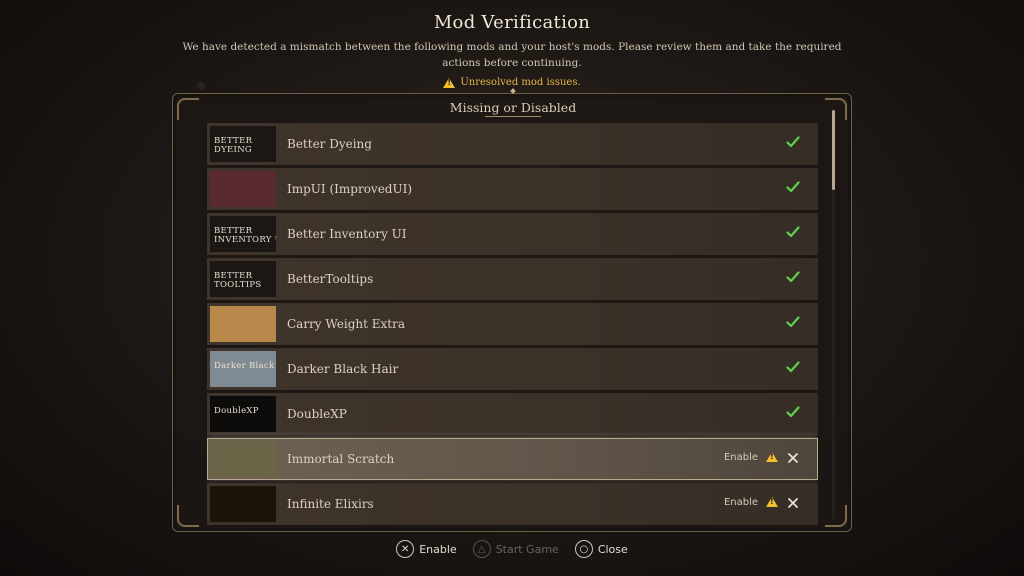 This screenshot has height=576, width=1024. I want to click on circle-button-icon: ○, so click(583, 549).